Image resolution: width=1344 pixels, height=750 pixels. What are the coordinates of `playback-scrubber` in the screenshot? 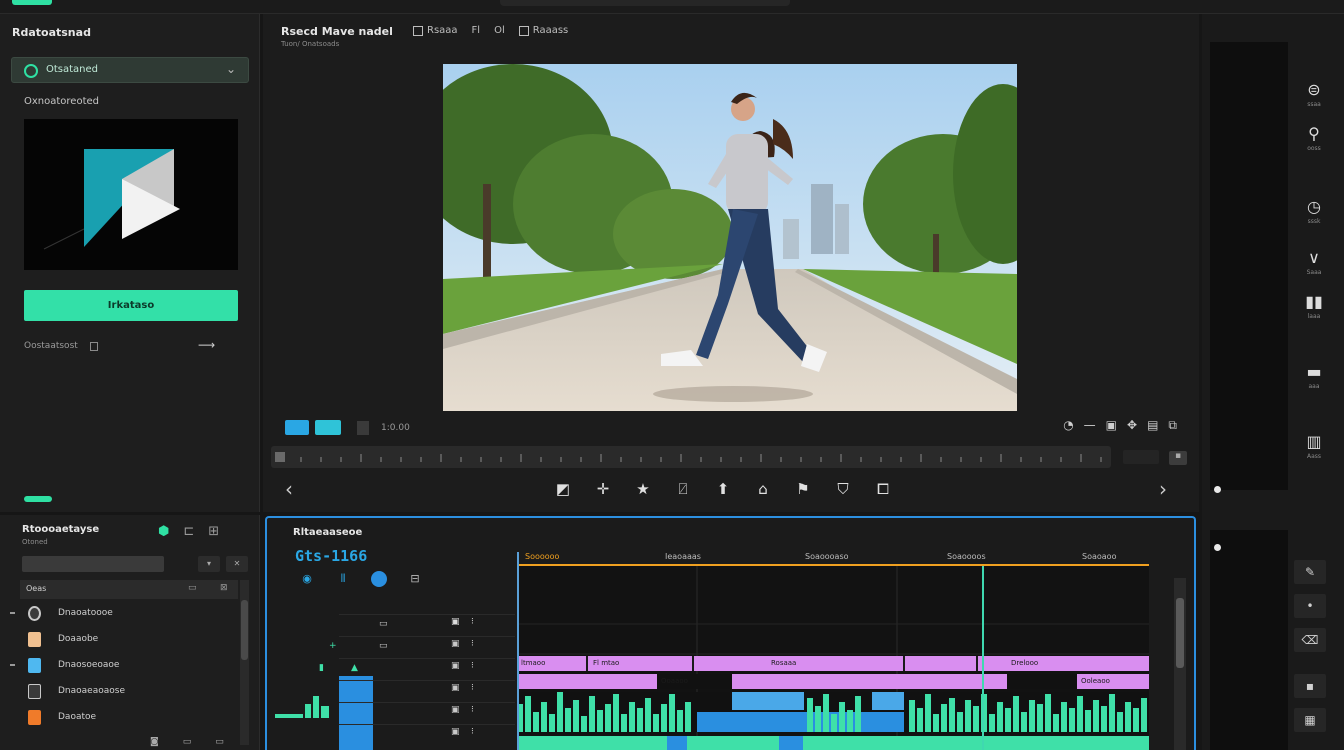 It's located at (691, 457).